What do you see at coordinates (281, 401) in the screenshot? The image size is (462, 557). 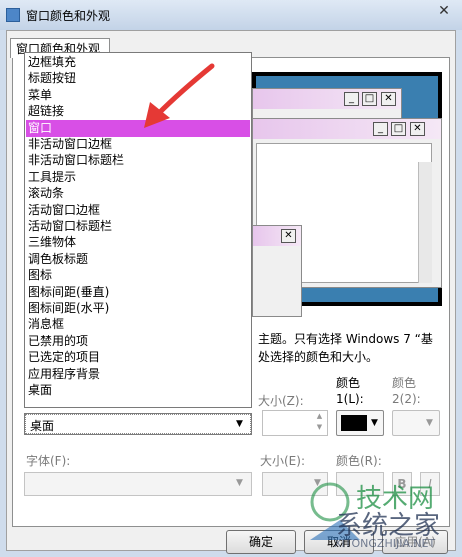 I see `size-label: 大小(Z):` at bounding box center [281, 401].